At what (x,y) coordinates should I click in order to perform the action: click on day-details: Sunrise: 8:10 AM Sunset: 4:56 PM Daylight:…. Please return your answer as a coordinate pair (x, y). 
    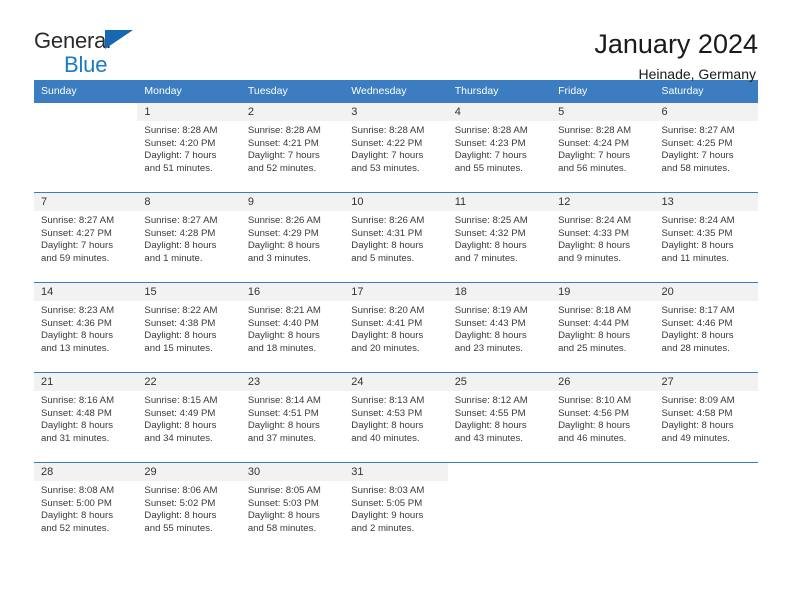
    Looking at the image, I should click on (602, 418).